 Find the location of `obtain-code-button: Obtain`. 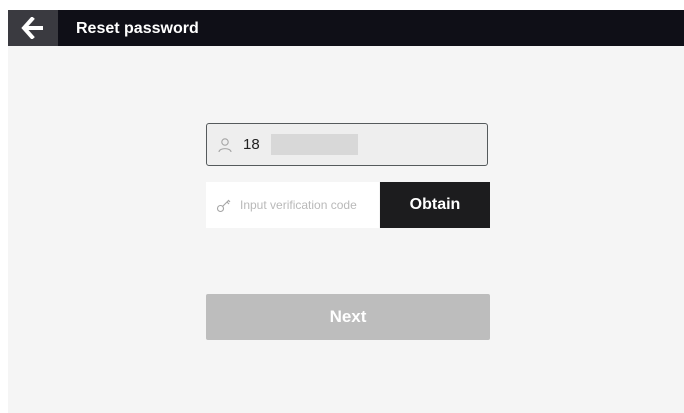

obtain-code-button: Obtain is located at coordinates (435, 205).